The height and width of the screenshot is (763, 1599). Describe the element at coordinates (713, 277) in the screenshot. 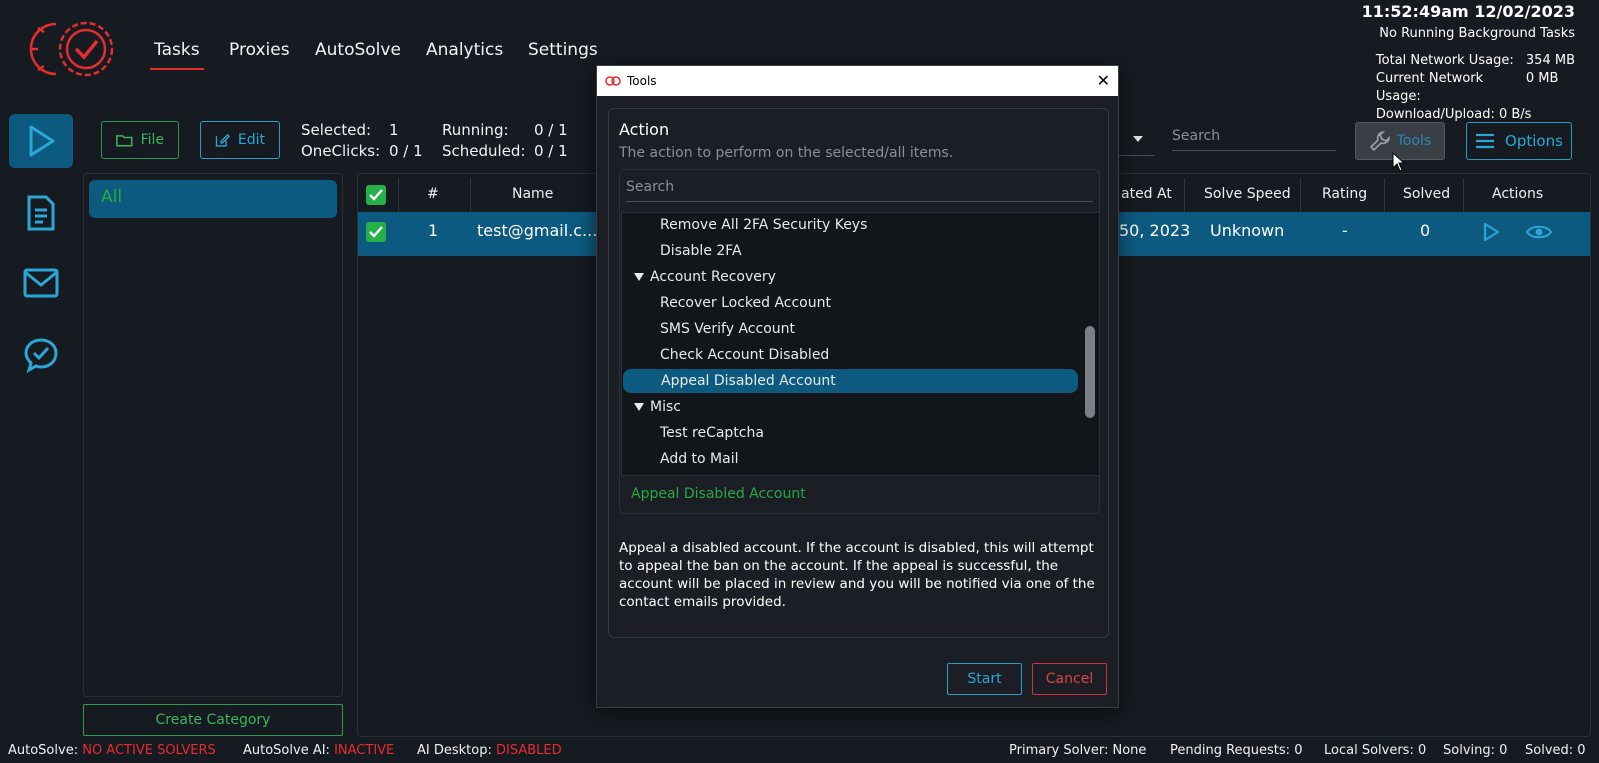

I see `list-group-label: Account Recovery` at that location.